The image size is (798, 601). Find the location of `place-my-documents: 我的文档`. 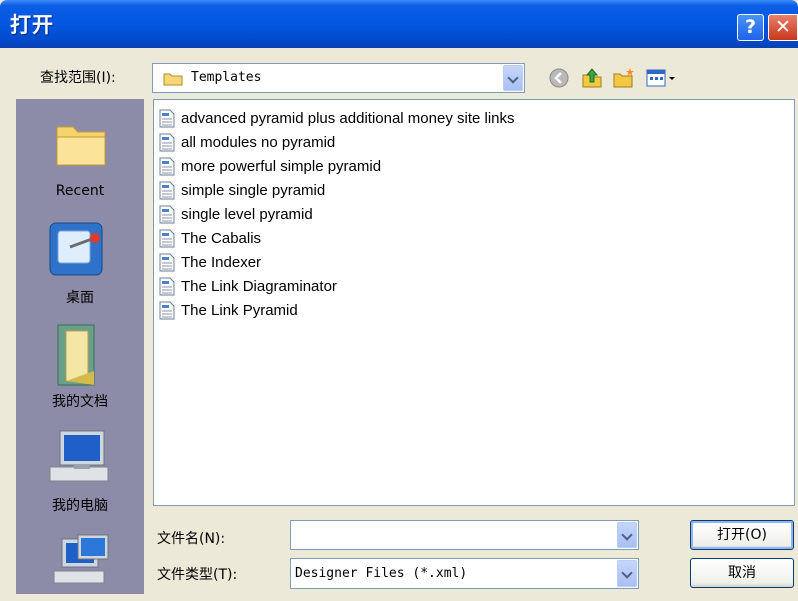

place-my-documents: 我的文档 is located at coordinates (80, 368).